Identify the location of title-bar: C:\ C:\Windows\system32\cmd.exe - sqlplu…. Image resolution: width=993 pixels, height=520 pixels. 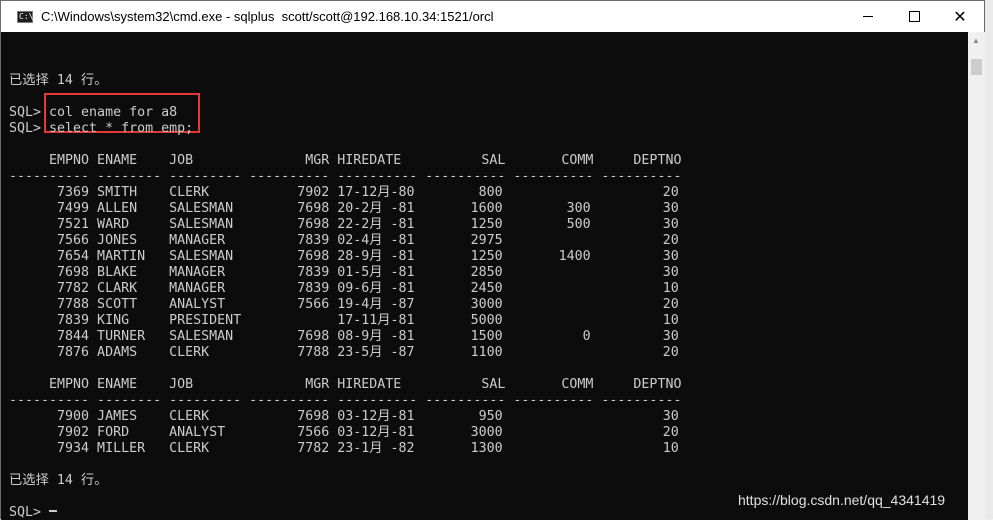
(492, 16).